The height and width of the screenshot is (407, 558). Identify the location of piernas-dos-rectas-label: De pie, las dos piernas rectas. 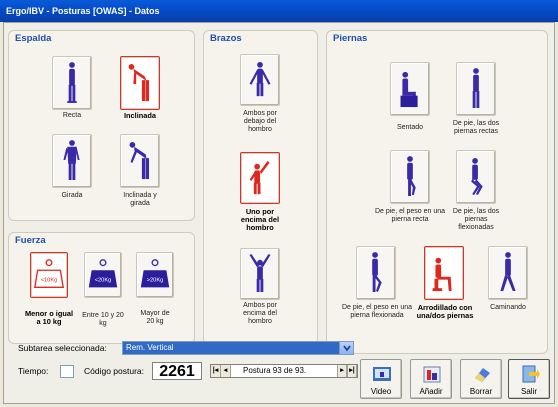
(476, 127).